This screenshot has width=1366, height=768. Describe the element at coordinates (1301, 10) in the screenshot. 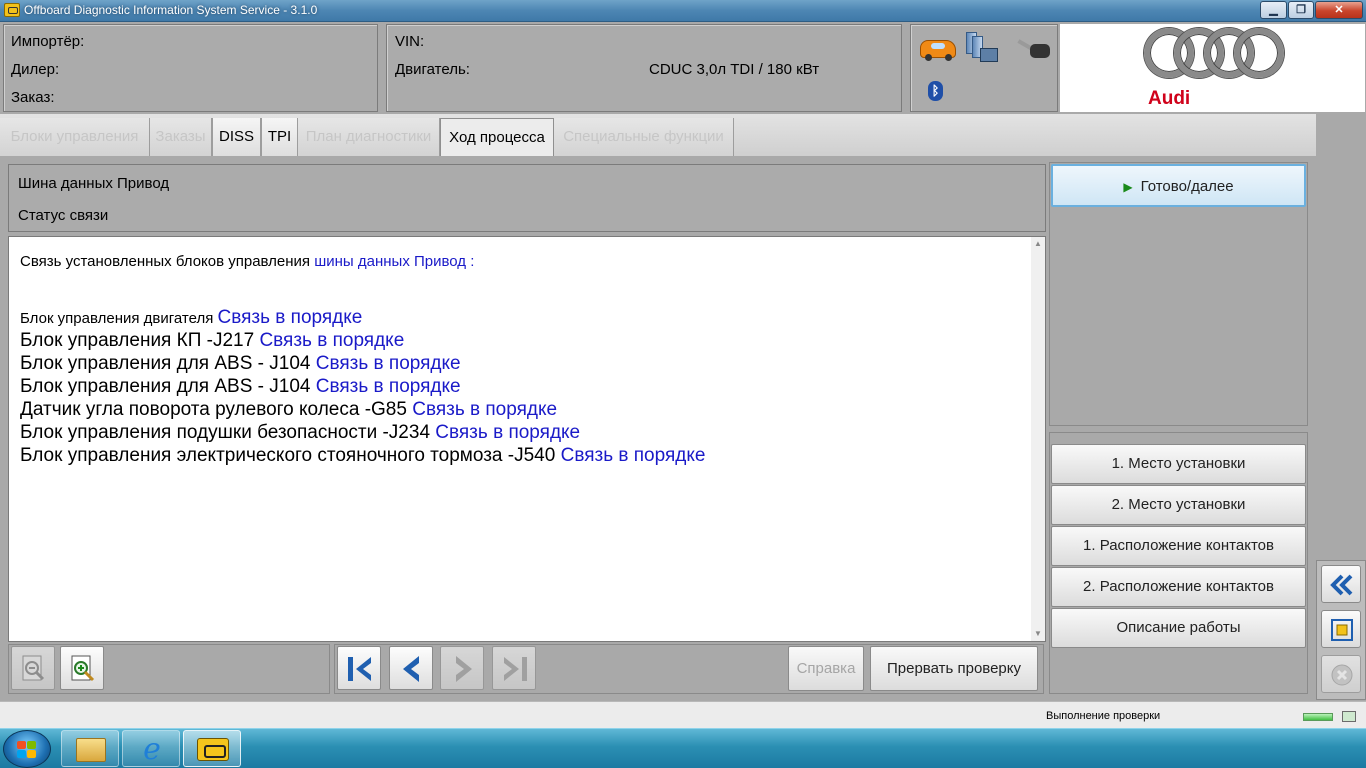

I see `maximize-button: ❐` at that location.